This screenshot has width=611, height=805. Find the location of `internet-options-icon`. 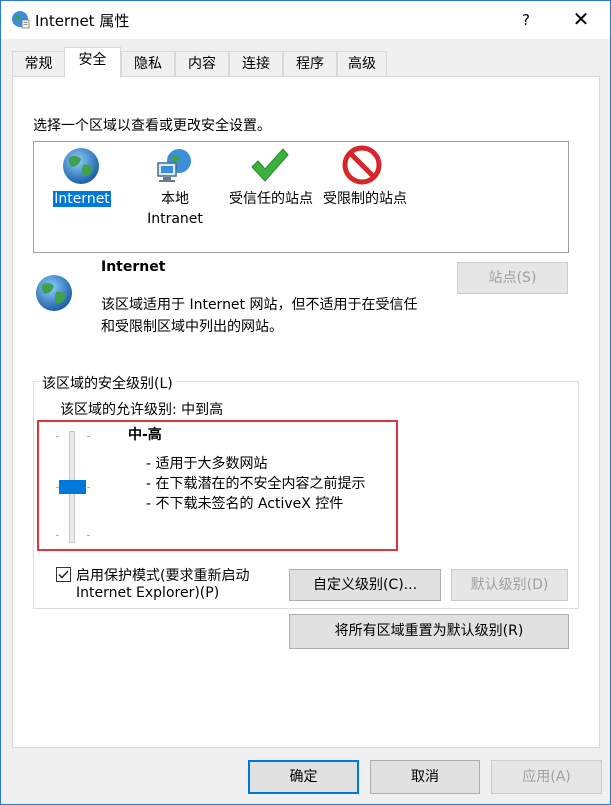

internet-options-icon is located at coordinates (21, 20).